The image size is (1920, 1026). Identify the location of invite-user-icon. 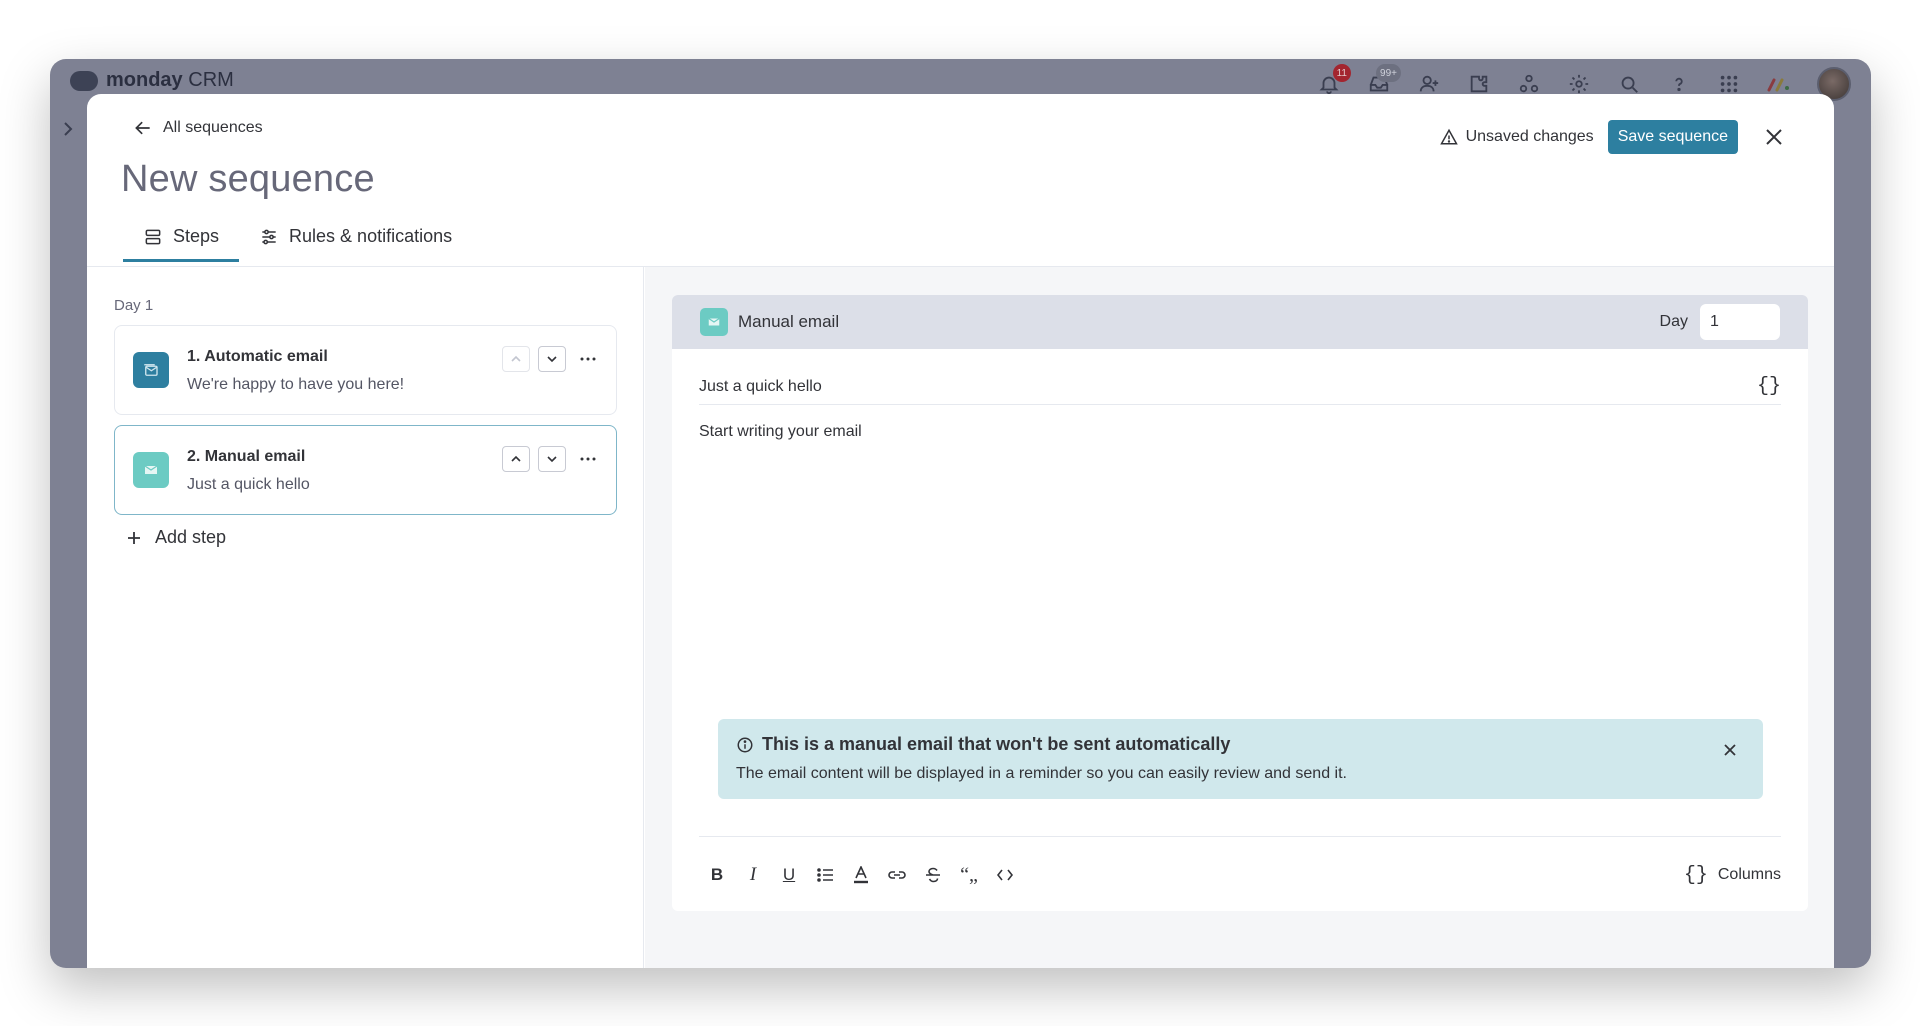
(1429, 84).